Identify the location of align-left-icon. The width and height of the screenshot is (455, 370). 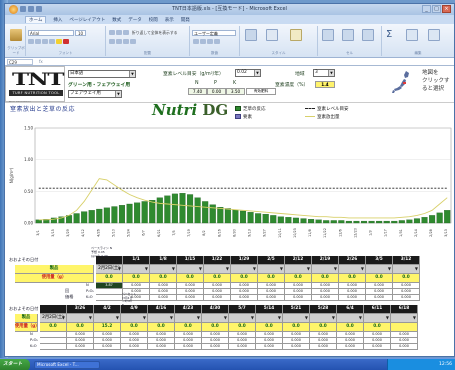
(112, 41).